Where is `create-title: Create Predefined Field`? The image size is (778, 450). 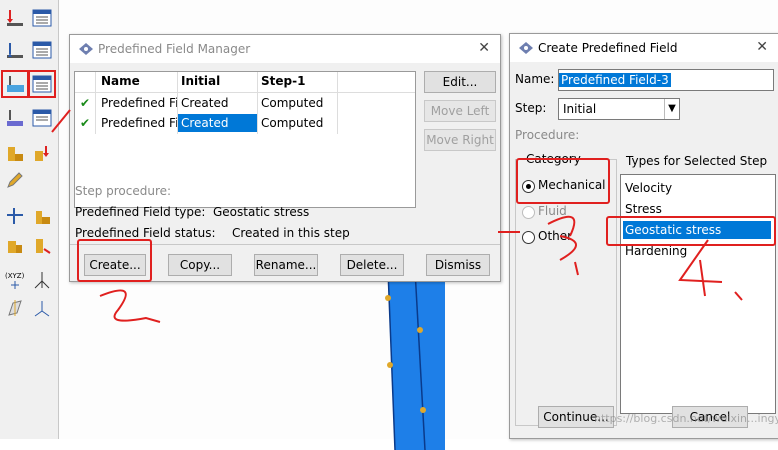 create-title: Create Predefined Field is located at coordinates (608, 48).